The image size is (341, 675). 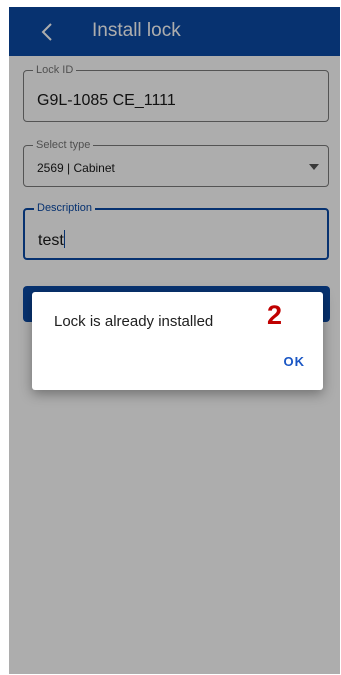 What do you see at coordinates (177, 341) in the screenshot?
I see `alert-dialog: Lock is already installed 2 OK` at bounding box center [177, 341].